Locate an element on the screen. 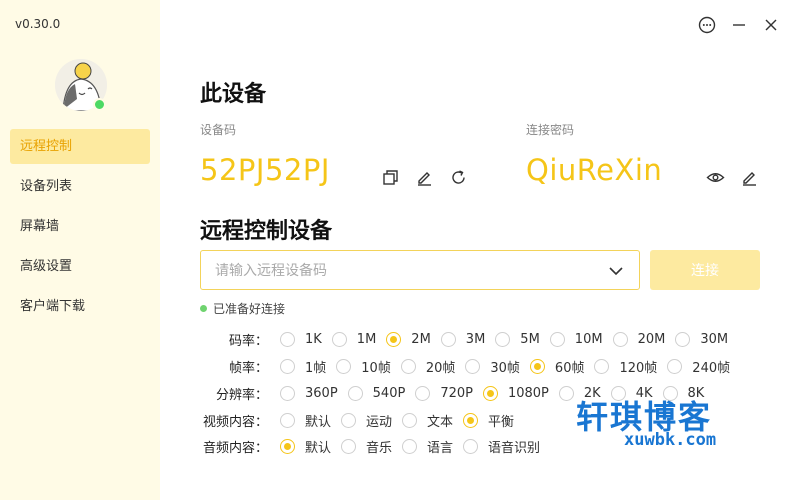  status-dot-icon is located at coordinates (203, 308).